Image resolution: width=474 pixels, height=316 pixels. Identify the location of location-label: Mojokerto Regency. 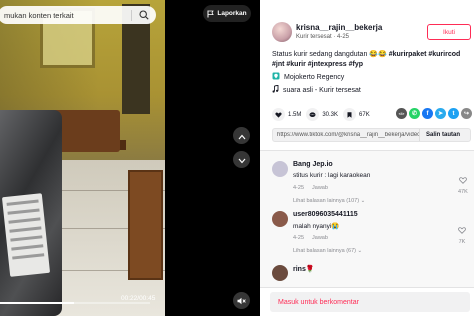
(314, 77).